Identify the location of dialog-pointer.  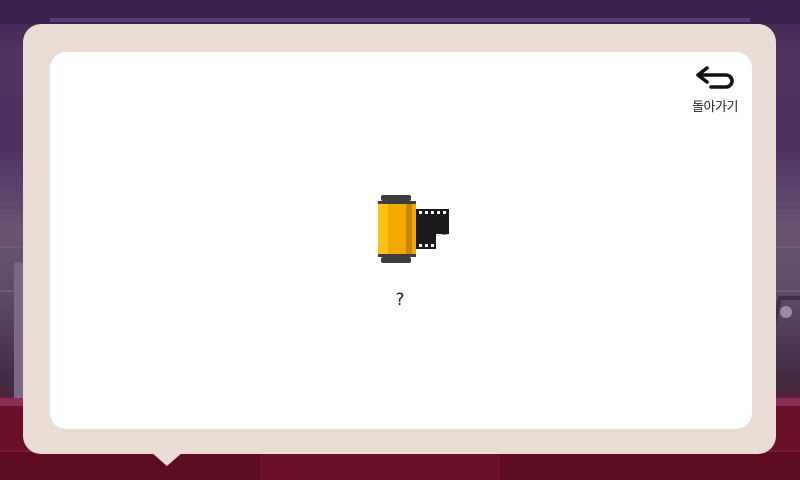
(167, 459).